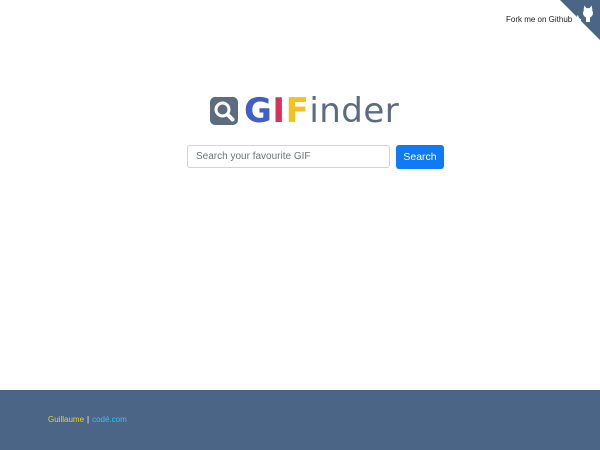  What do you see at coordinates (300, 420) in the screenshot?
I see `footer: Guillaume | codé.com` at bounding box center [300, 420].